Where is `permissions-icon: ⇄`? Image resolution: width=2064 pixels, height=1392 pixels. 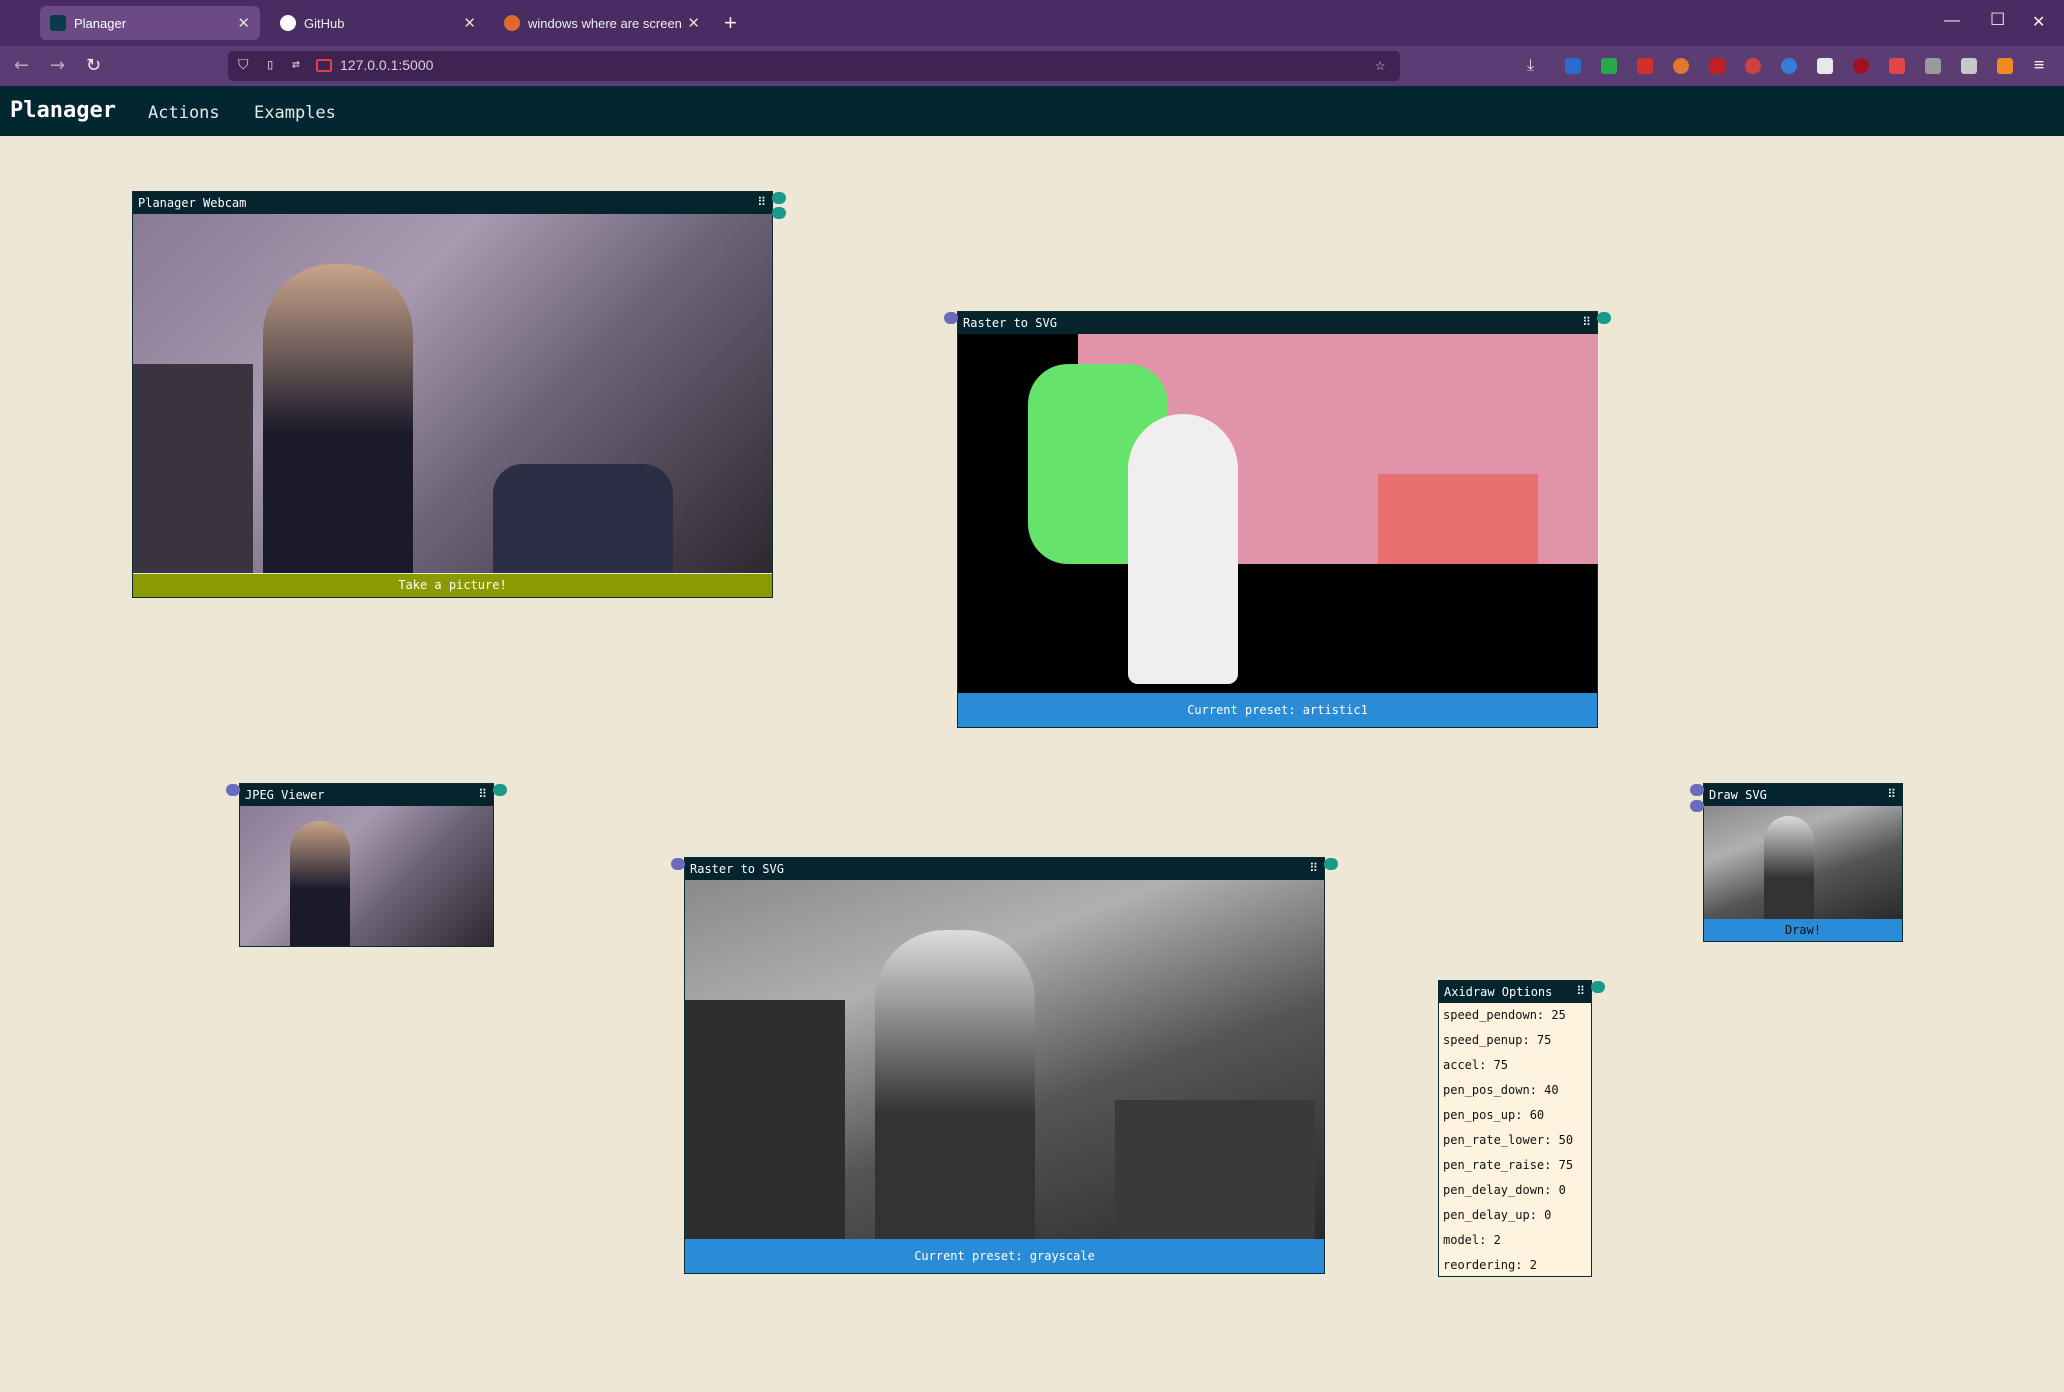
permissions-icon: ⇄ is located at coordinates (296, 64).